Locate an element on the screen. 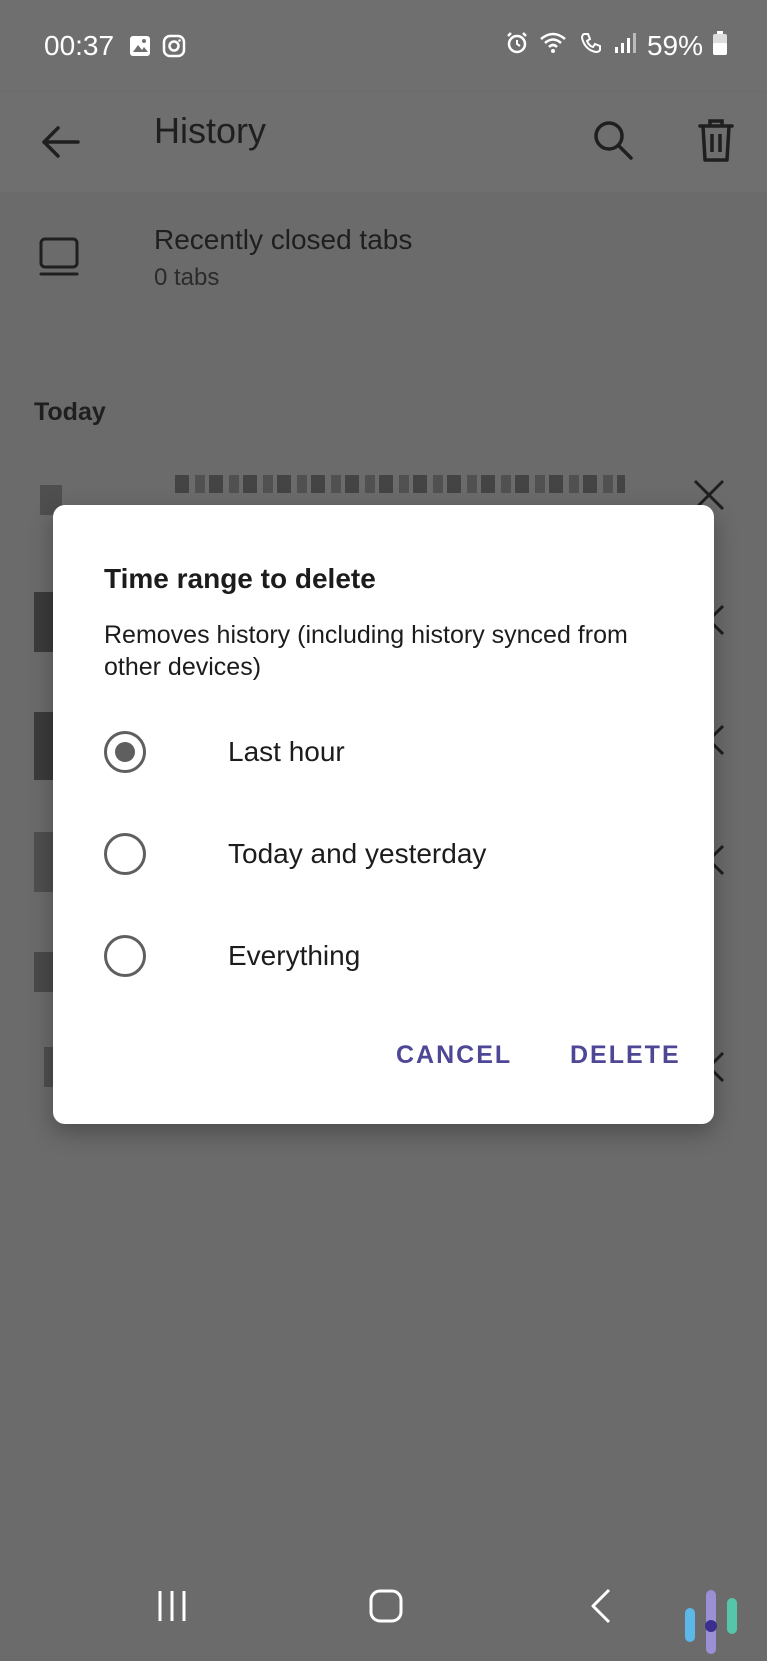 This screenshot has height=1661, width=767. option-label: Everything is located at coordinates (294, 955).